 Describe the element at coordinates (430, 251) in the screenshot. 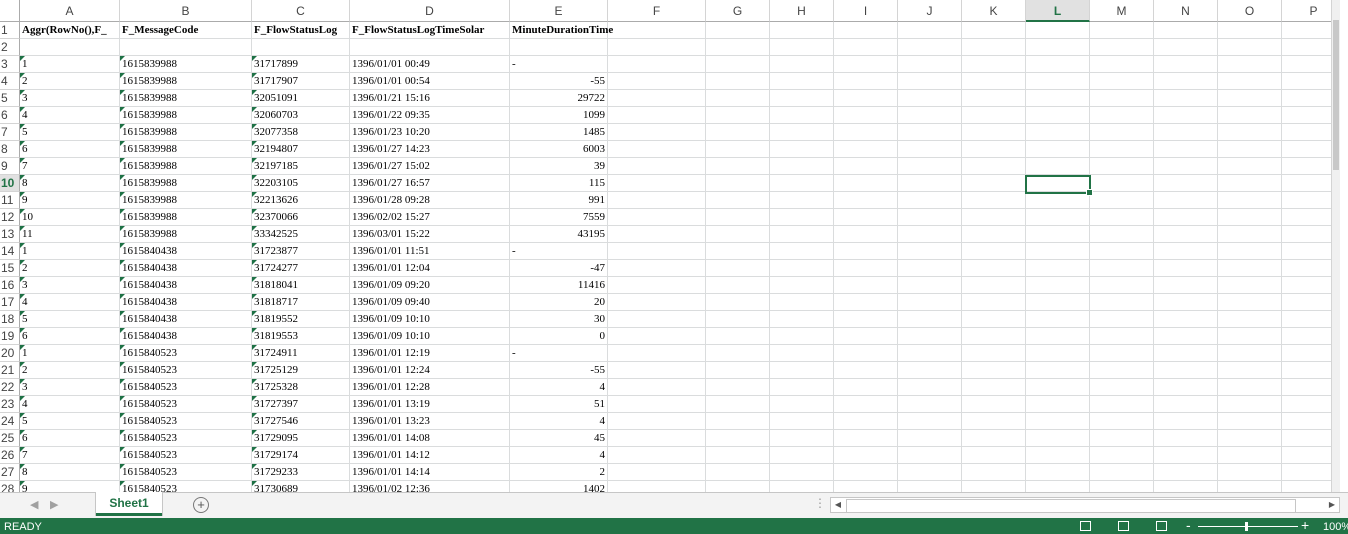

I see `cell-d: 1396/01/01 11:51` at that location.